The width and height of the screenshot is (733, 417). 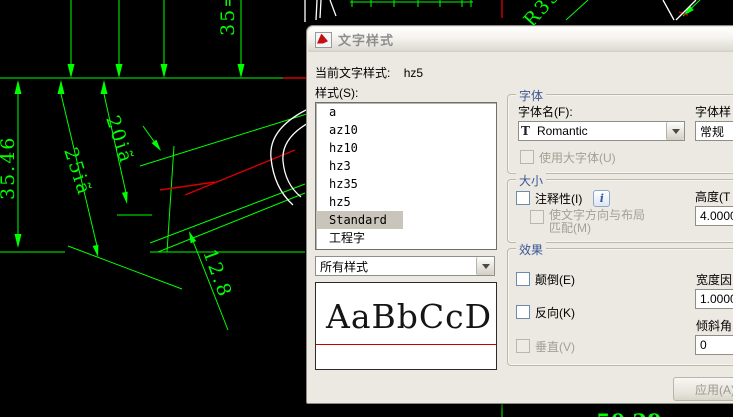 What do you see at coordinates (527, 157) in the screenshot?
I see `use-big-font-checkbox` at bounding box center [527, 157].